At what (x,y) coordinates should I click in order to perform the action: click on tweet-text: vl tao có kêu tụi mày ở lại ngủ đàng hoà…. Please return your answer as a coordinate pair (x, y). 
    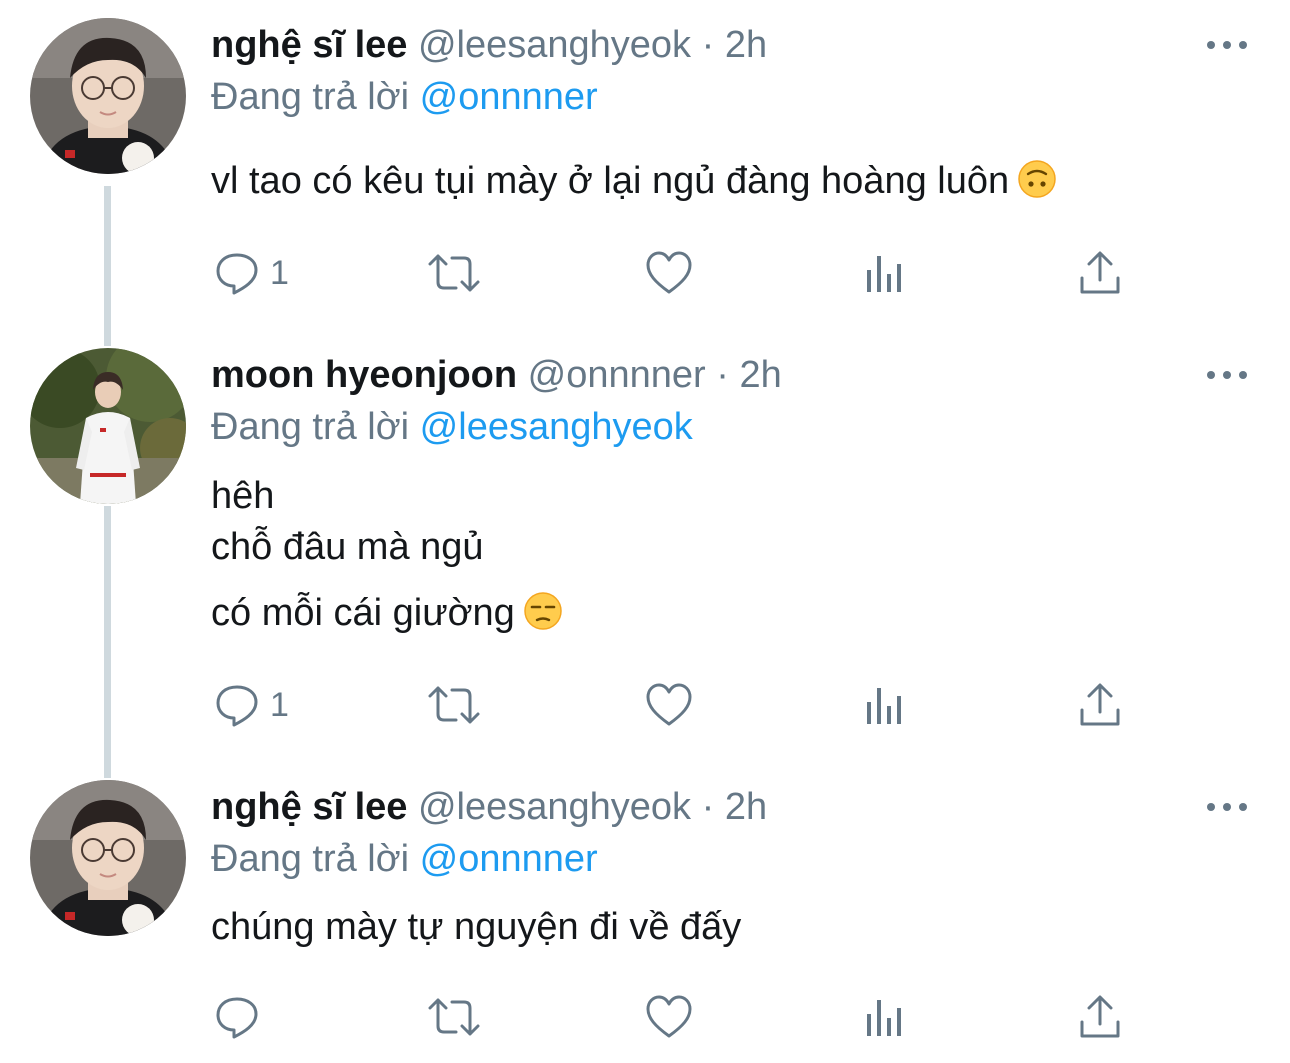
    Looking at the image, I should click on (634, 181).